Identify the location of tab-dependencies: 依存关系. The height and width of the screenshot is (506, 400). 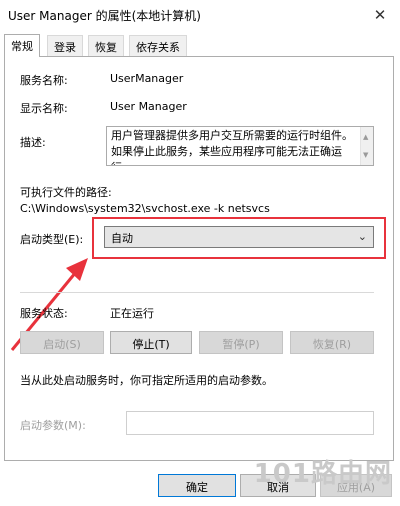
(158, 45).